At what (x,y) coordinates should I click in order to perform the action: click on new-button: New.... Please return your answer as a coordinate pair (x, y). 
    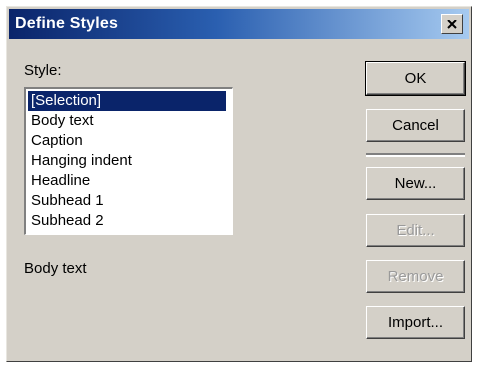
    Looking at the image, I should click on (415, 183).